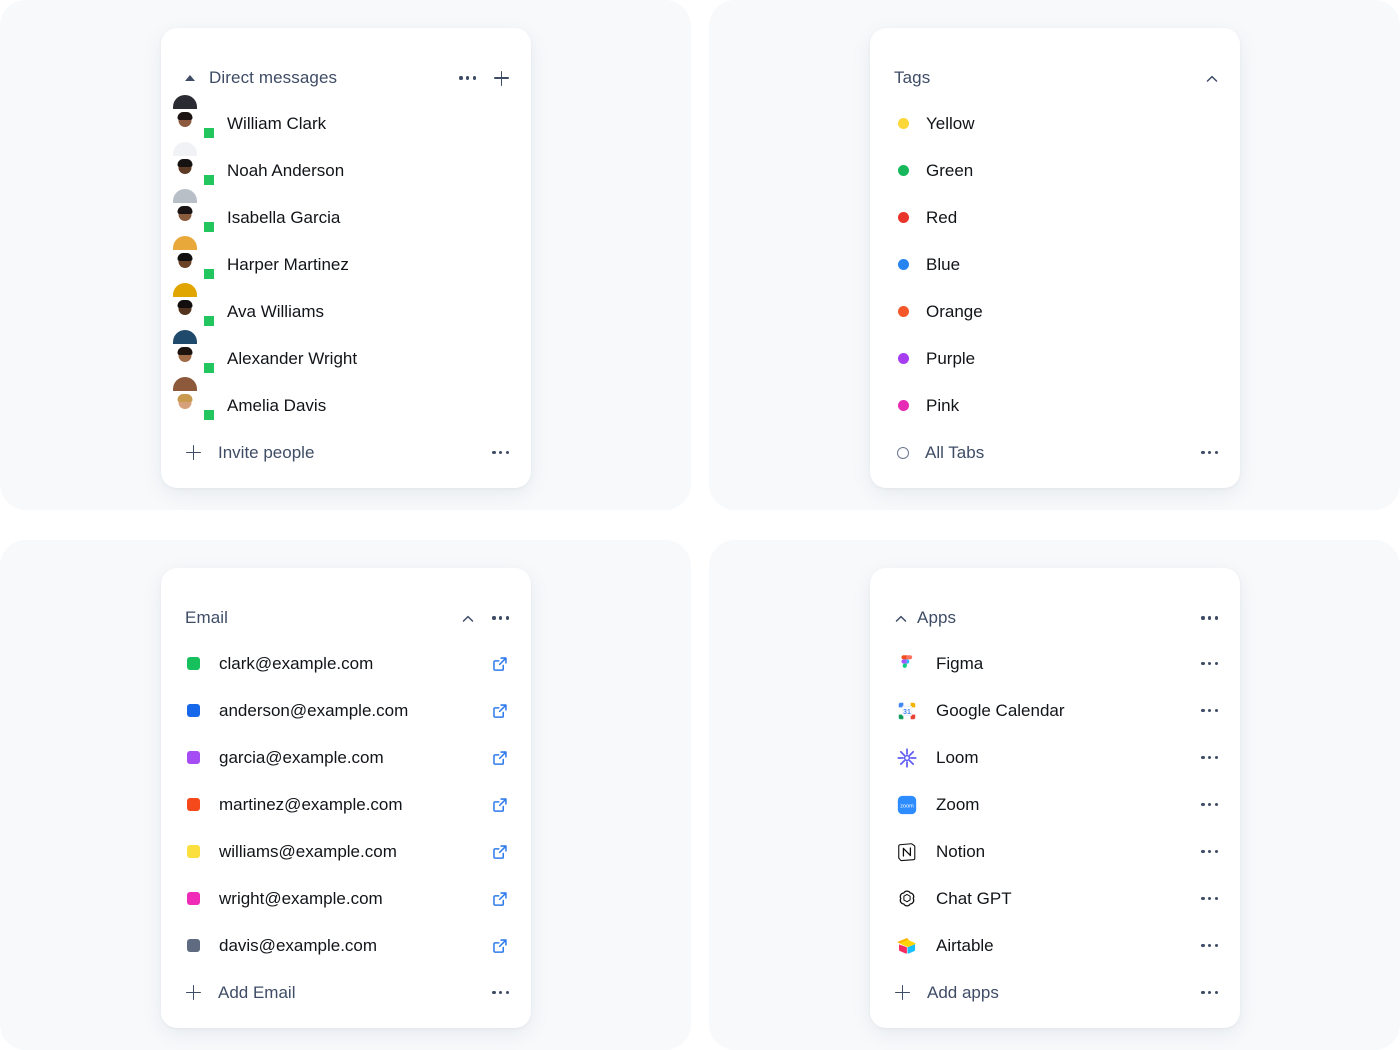  What do you see at coordinates (1055, 311) in the screenshot?
I see `tag-item: Orange` at bounding box center [1055, 311].